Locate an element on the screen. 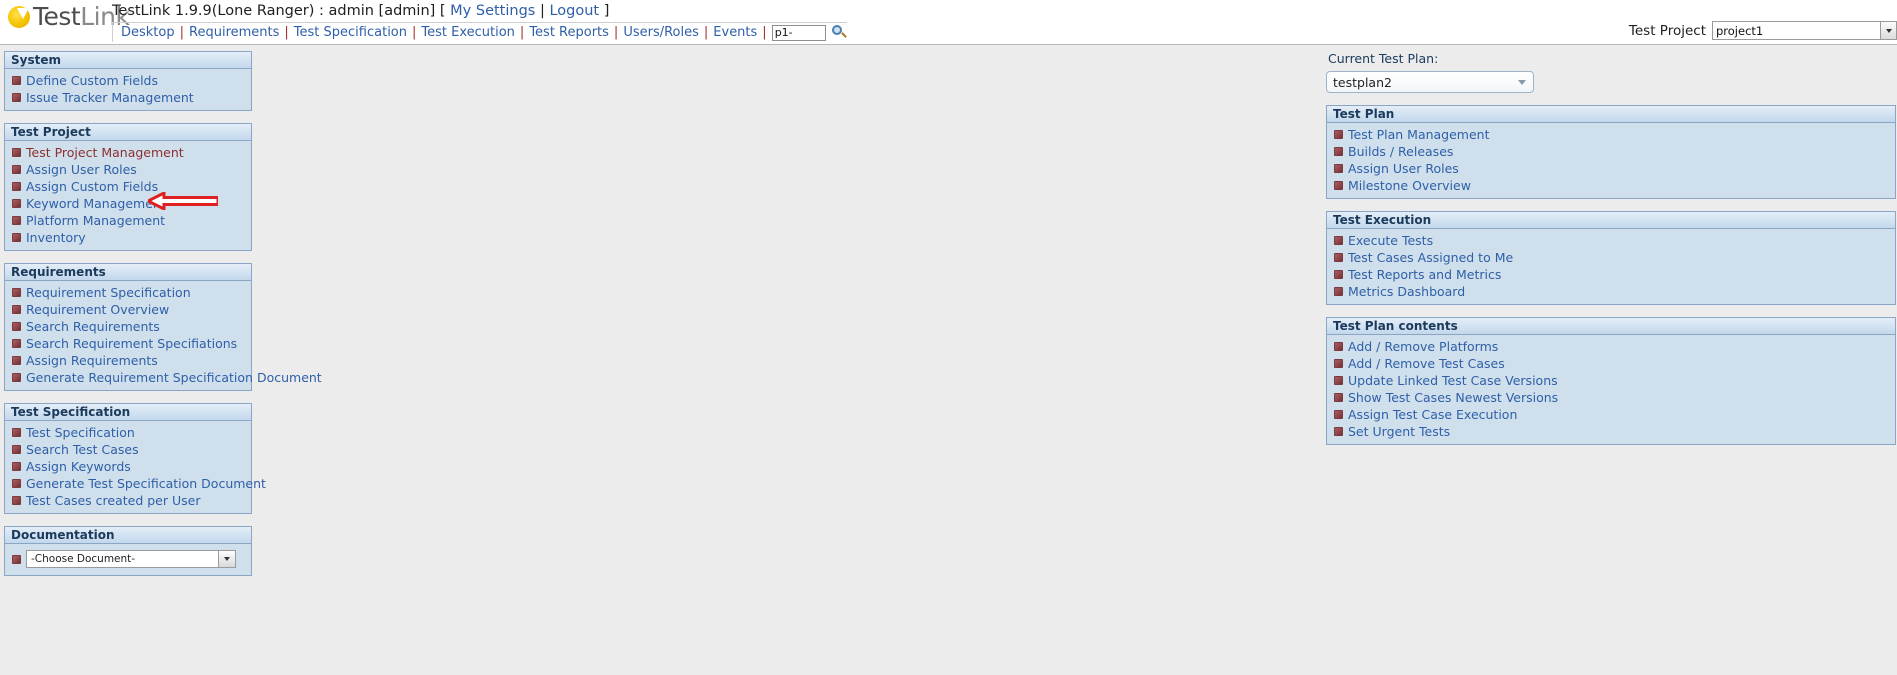 The width and height of the screenshot is (1897, 675). sidebar-item-assign-custom-fields: Assign Custom Fields is located at coordinates (128, 186).